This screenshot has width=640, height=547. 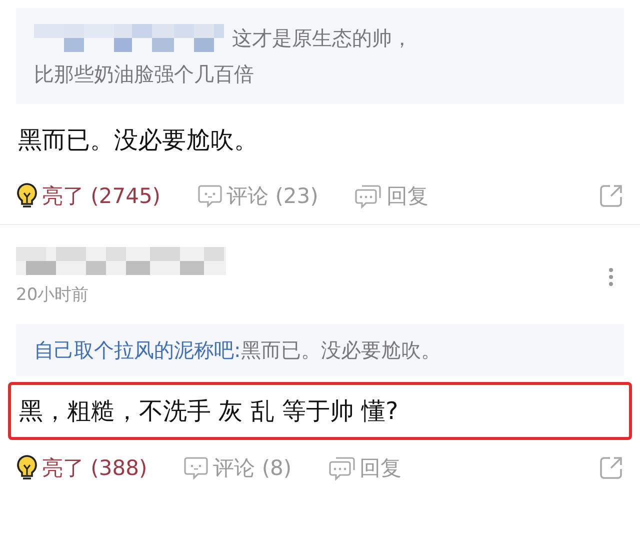 I want to click on quoted-text: 比那些奶油脸强个几百倍, so click(x=144, y=74).